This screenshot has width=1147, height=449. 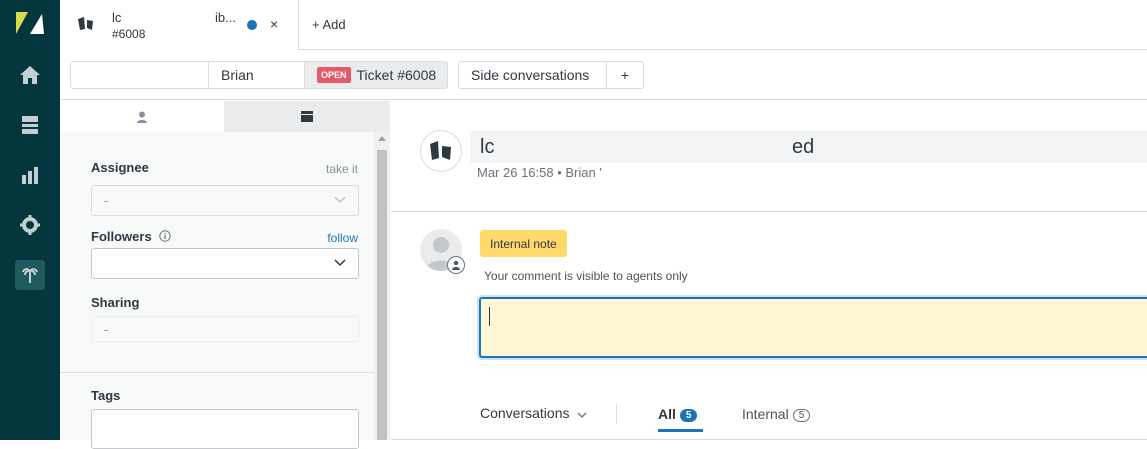 What do you see at coordinates (274, 24) in the screenshot?
I see `close-icon: ×` at bounding box center [274, 24].